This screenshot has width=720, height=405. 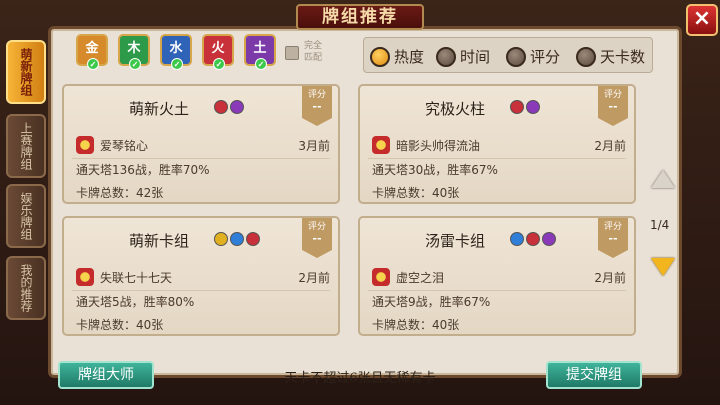 What do you see at coordinates (420, 278) in the screenshot?
I see `deck-author: 虚空之泪` at bounding box center [420, 278].